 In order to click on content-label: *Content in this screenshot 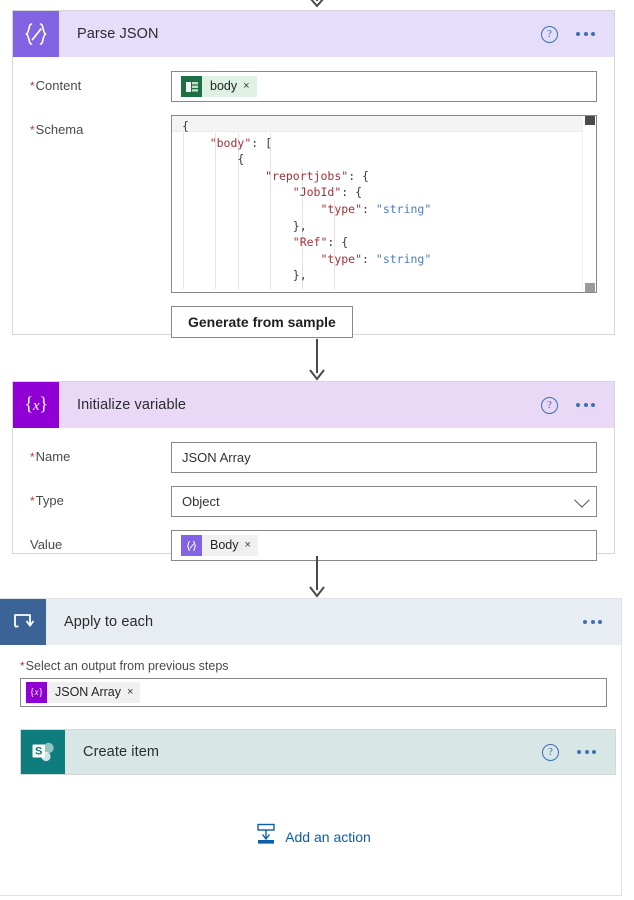, I will do `click(56, 85)`.